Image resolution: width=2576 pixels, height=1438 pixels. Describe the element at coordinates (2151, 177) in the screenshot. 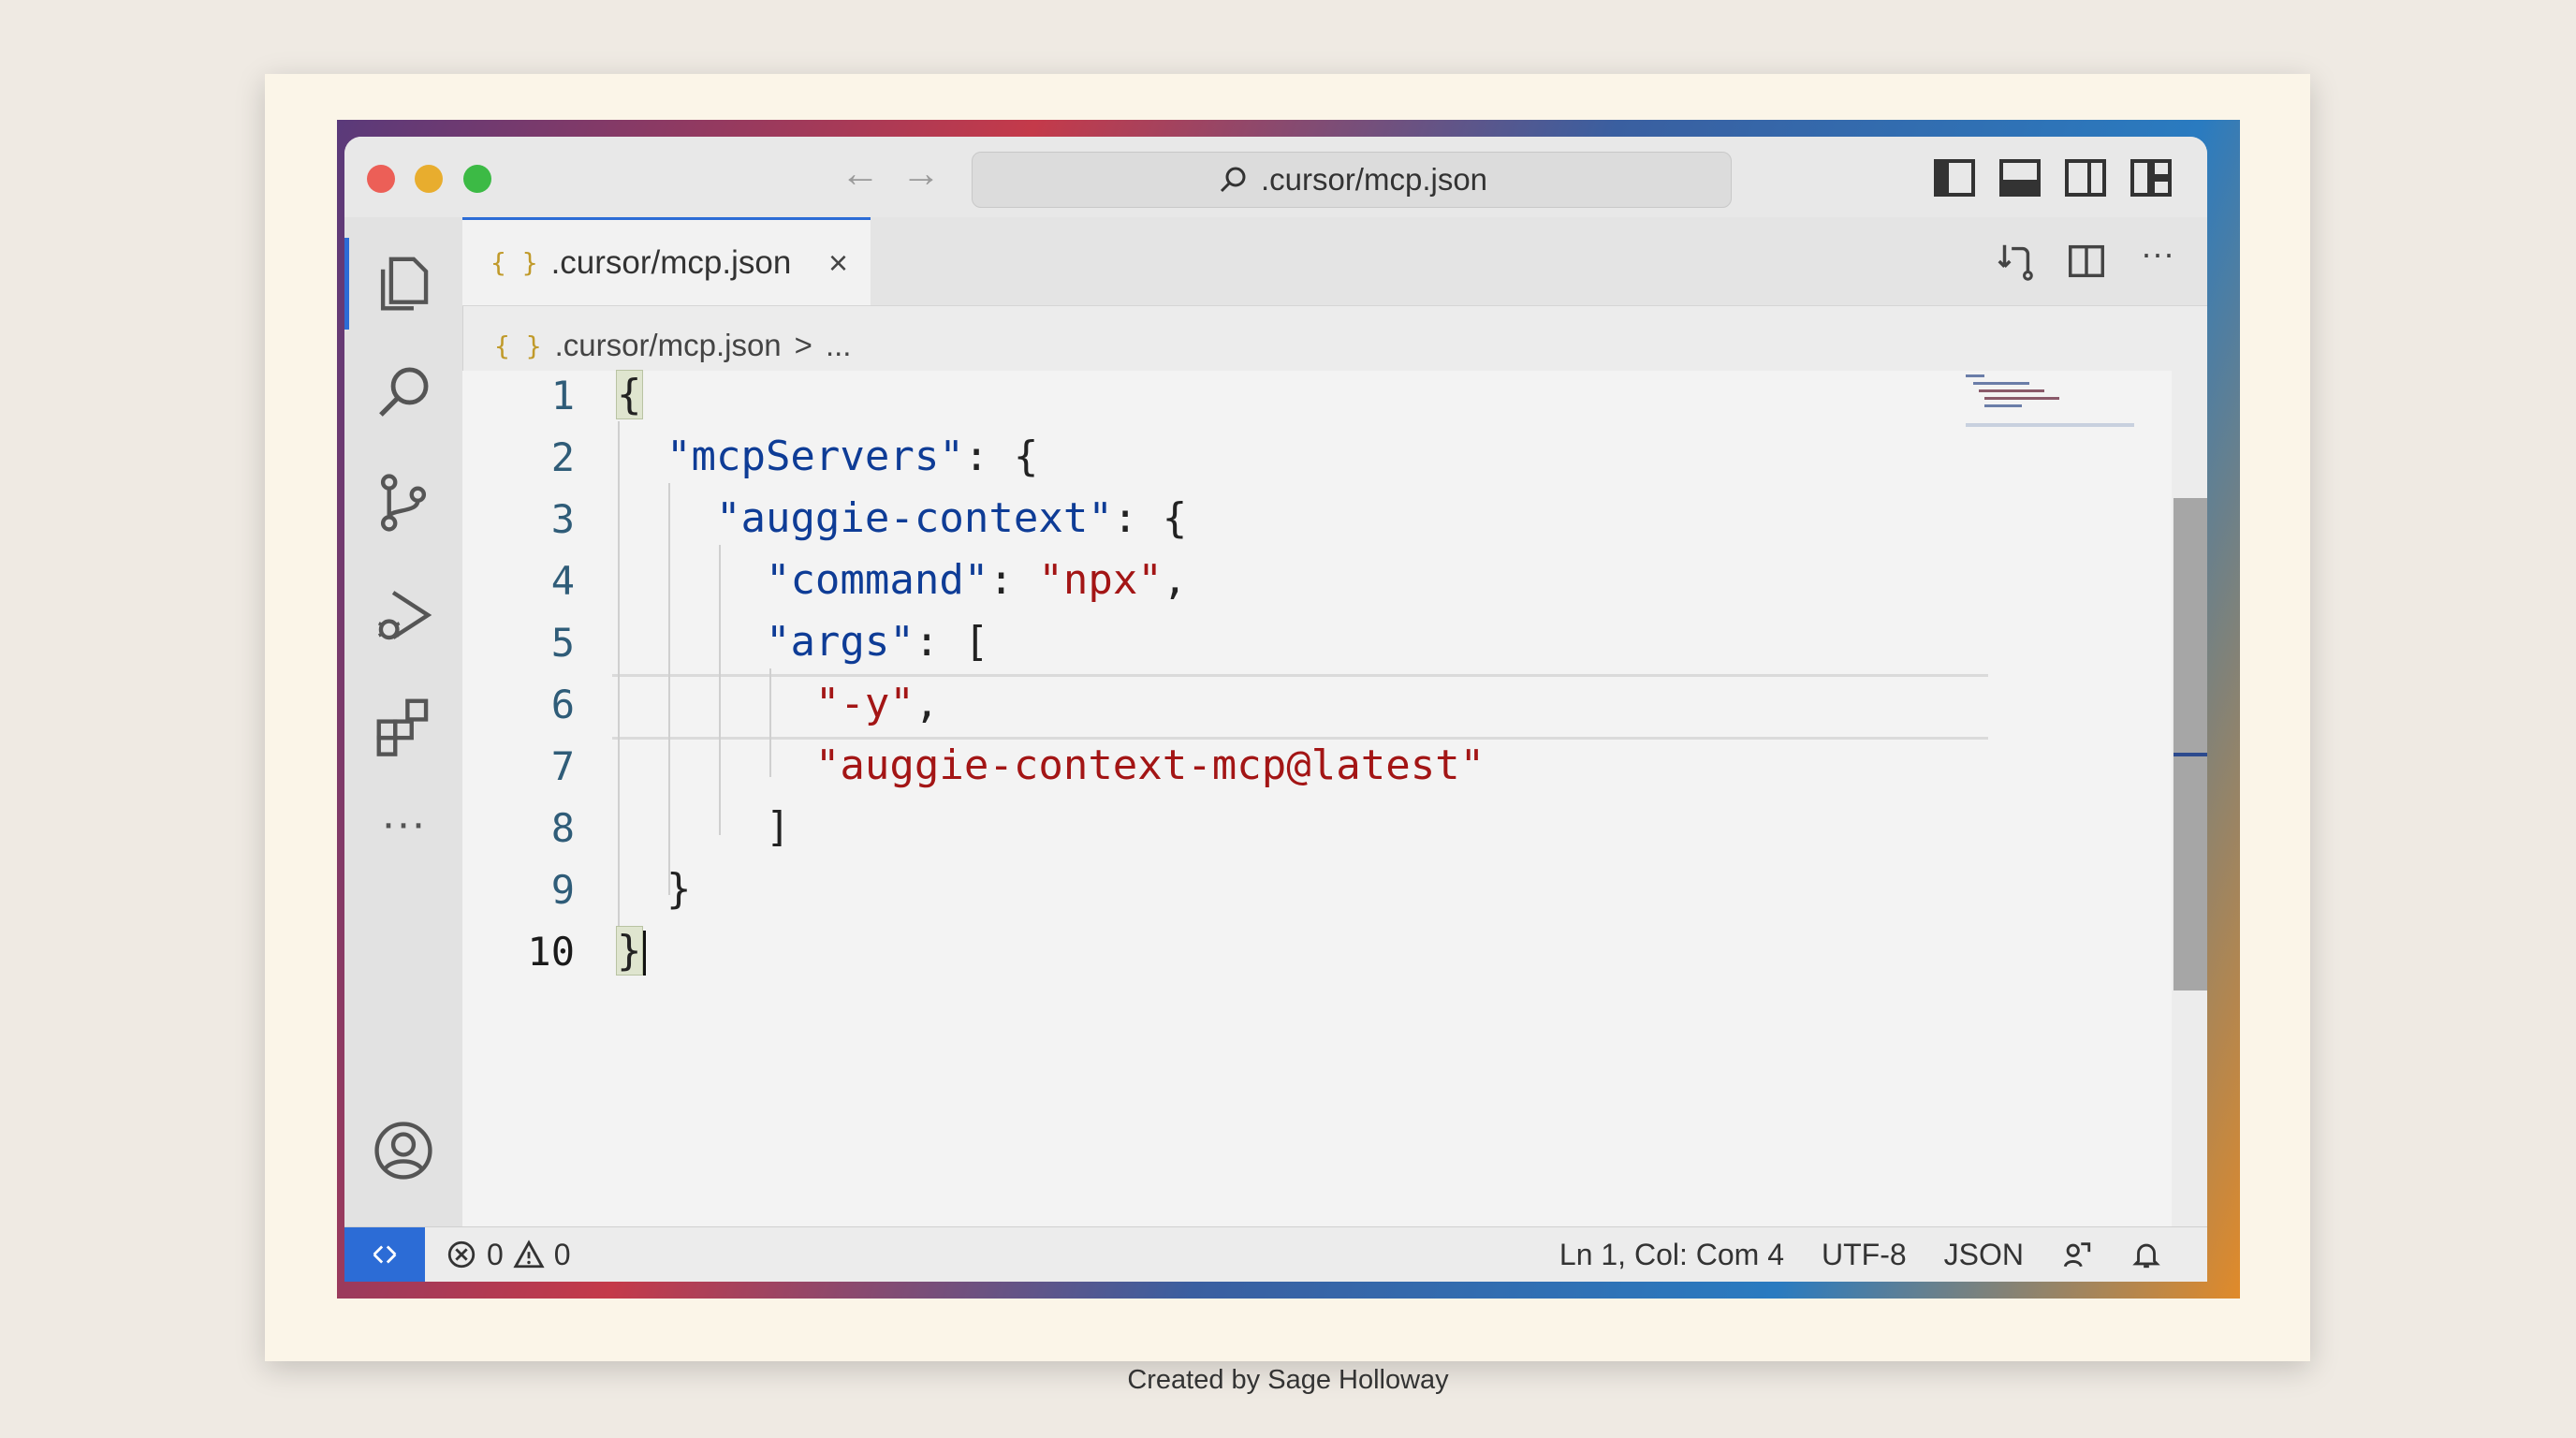

I see `customize-layout-icon` at that location.